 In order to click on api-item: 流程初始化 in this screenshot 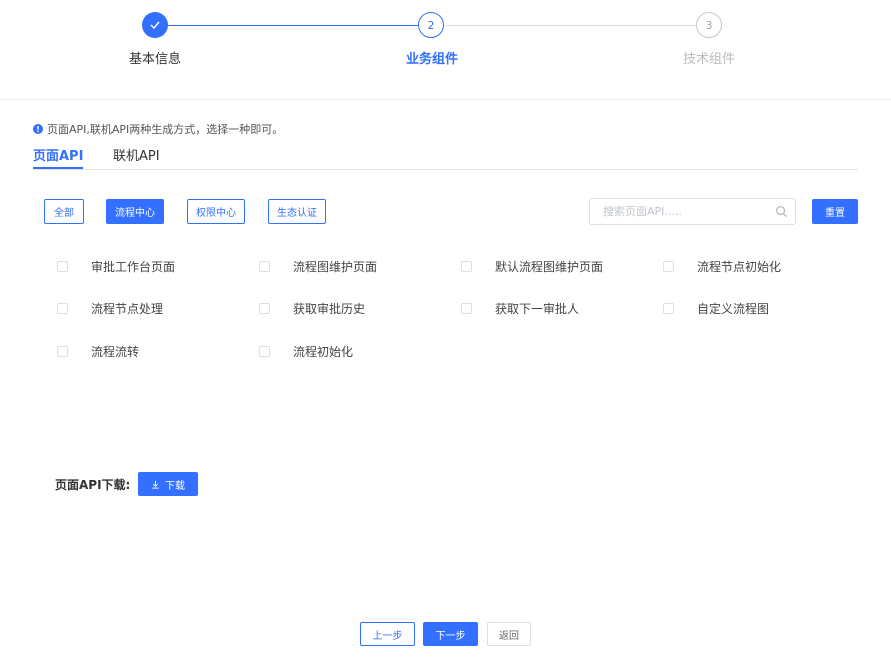, I will do `click(306, 351)`.